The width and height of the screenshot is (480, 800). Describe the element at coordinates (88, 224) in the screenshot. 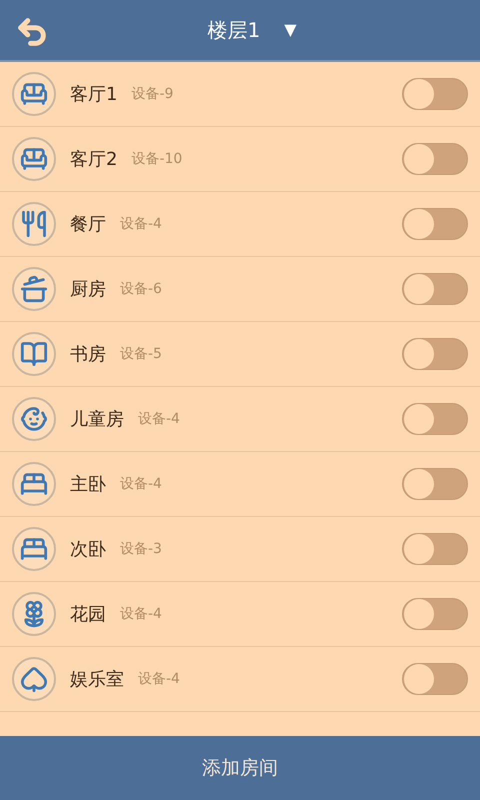

I see `room-name: 餐厅` at that location.